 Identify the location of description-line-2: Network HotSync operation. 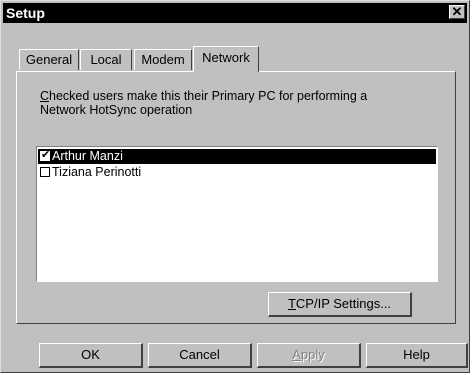
(116, 110).